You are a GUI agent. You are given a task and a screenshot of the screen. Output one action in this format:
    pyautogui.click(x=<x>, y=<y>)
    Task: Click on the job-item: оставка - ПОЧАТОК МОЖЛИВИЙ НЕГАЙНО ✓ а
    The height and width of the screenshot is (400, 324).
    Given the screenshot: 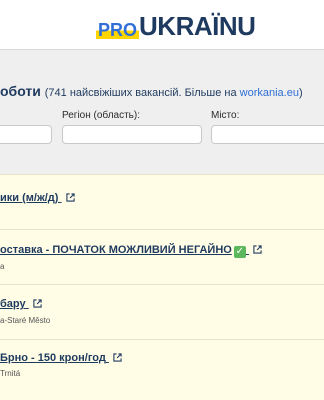 What is the action you would take?
    pyautogui.click(x=162, y=256)
    